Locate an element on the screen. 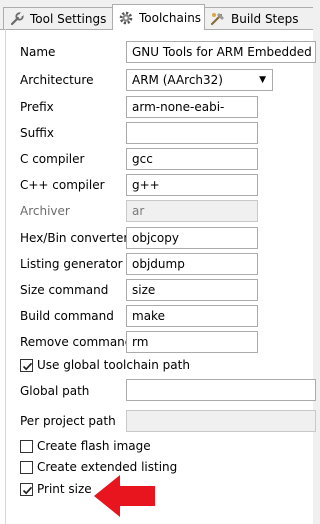  prefix-field: arm-none-eabi- is located at coordinates (192, 107).